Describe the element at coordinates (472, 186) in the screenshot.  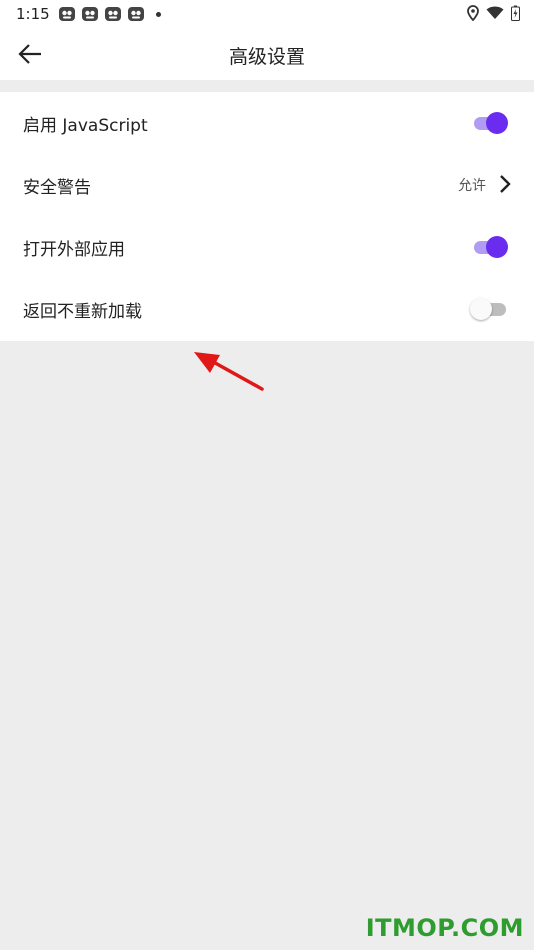
I see `setting-value: 允许` at that location.